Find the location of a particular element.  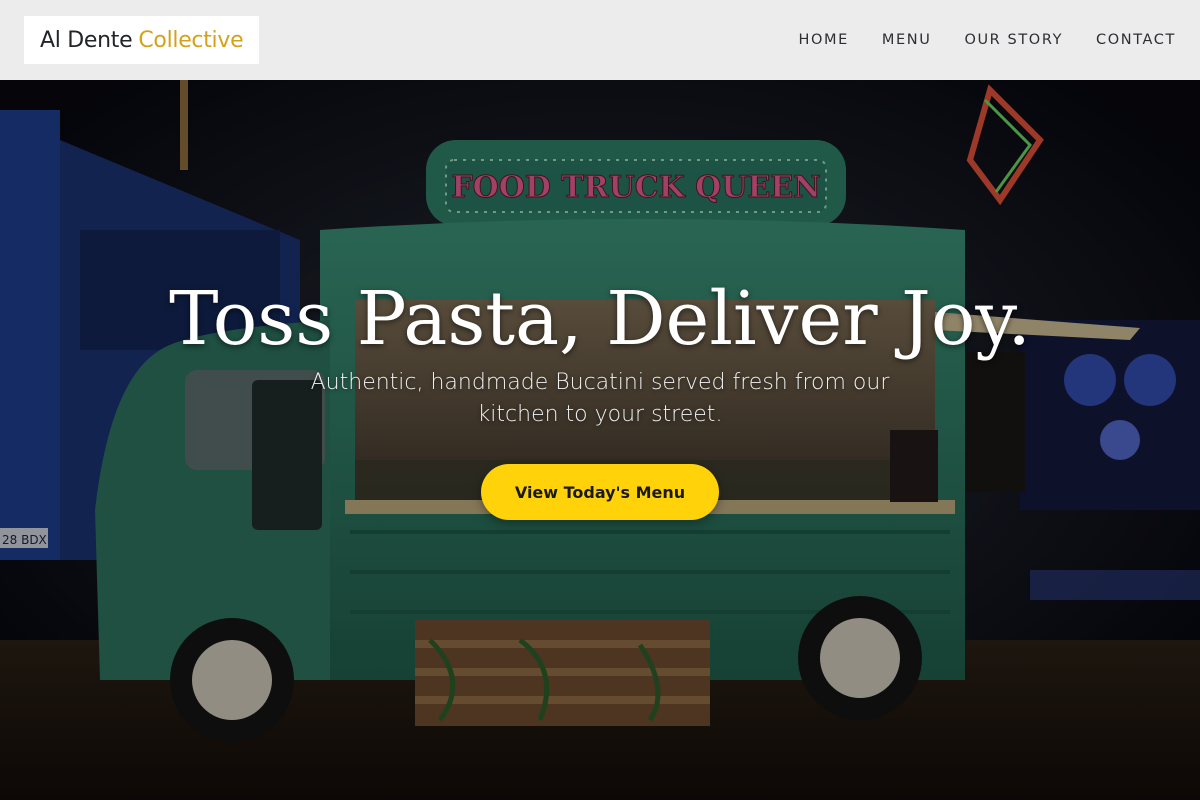

logo-text-accent: Collective is located at coordinates (191, 40).